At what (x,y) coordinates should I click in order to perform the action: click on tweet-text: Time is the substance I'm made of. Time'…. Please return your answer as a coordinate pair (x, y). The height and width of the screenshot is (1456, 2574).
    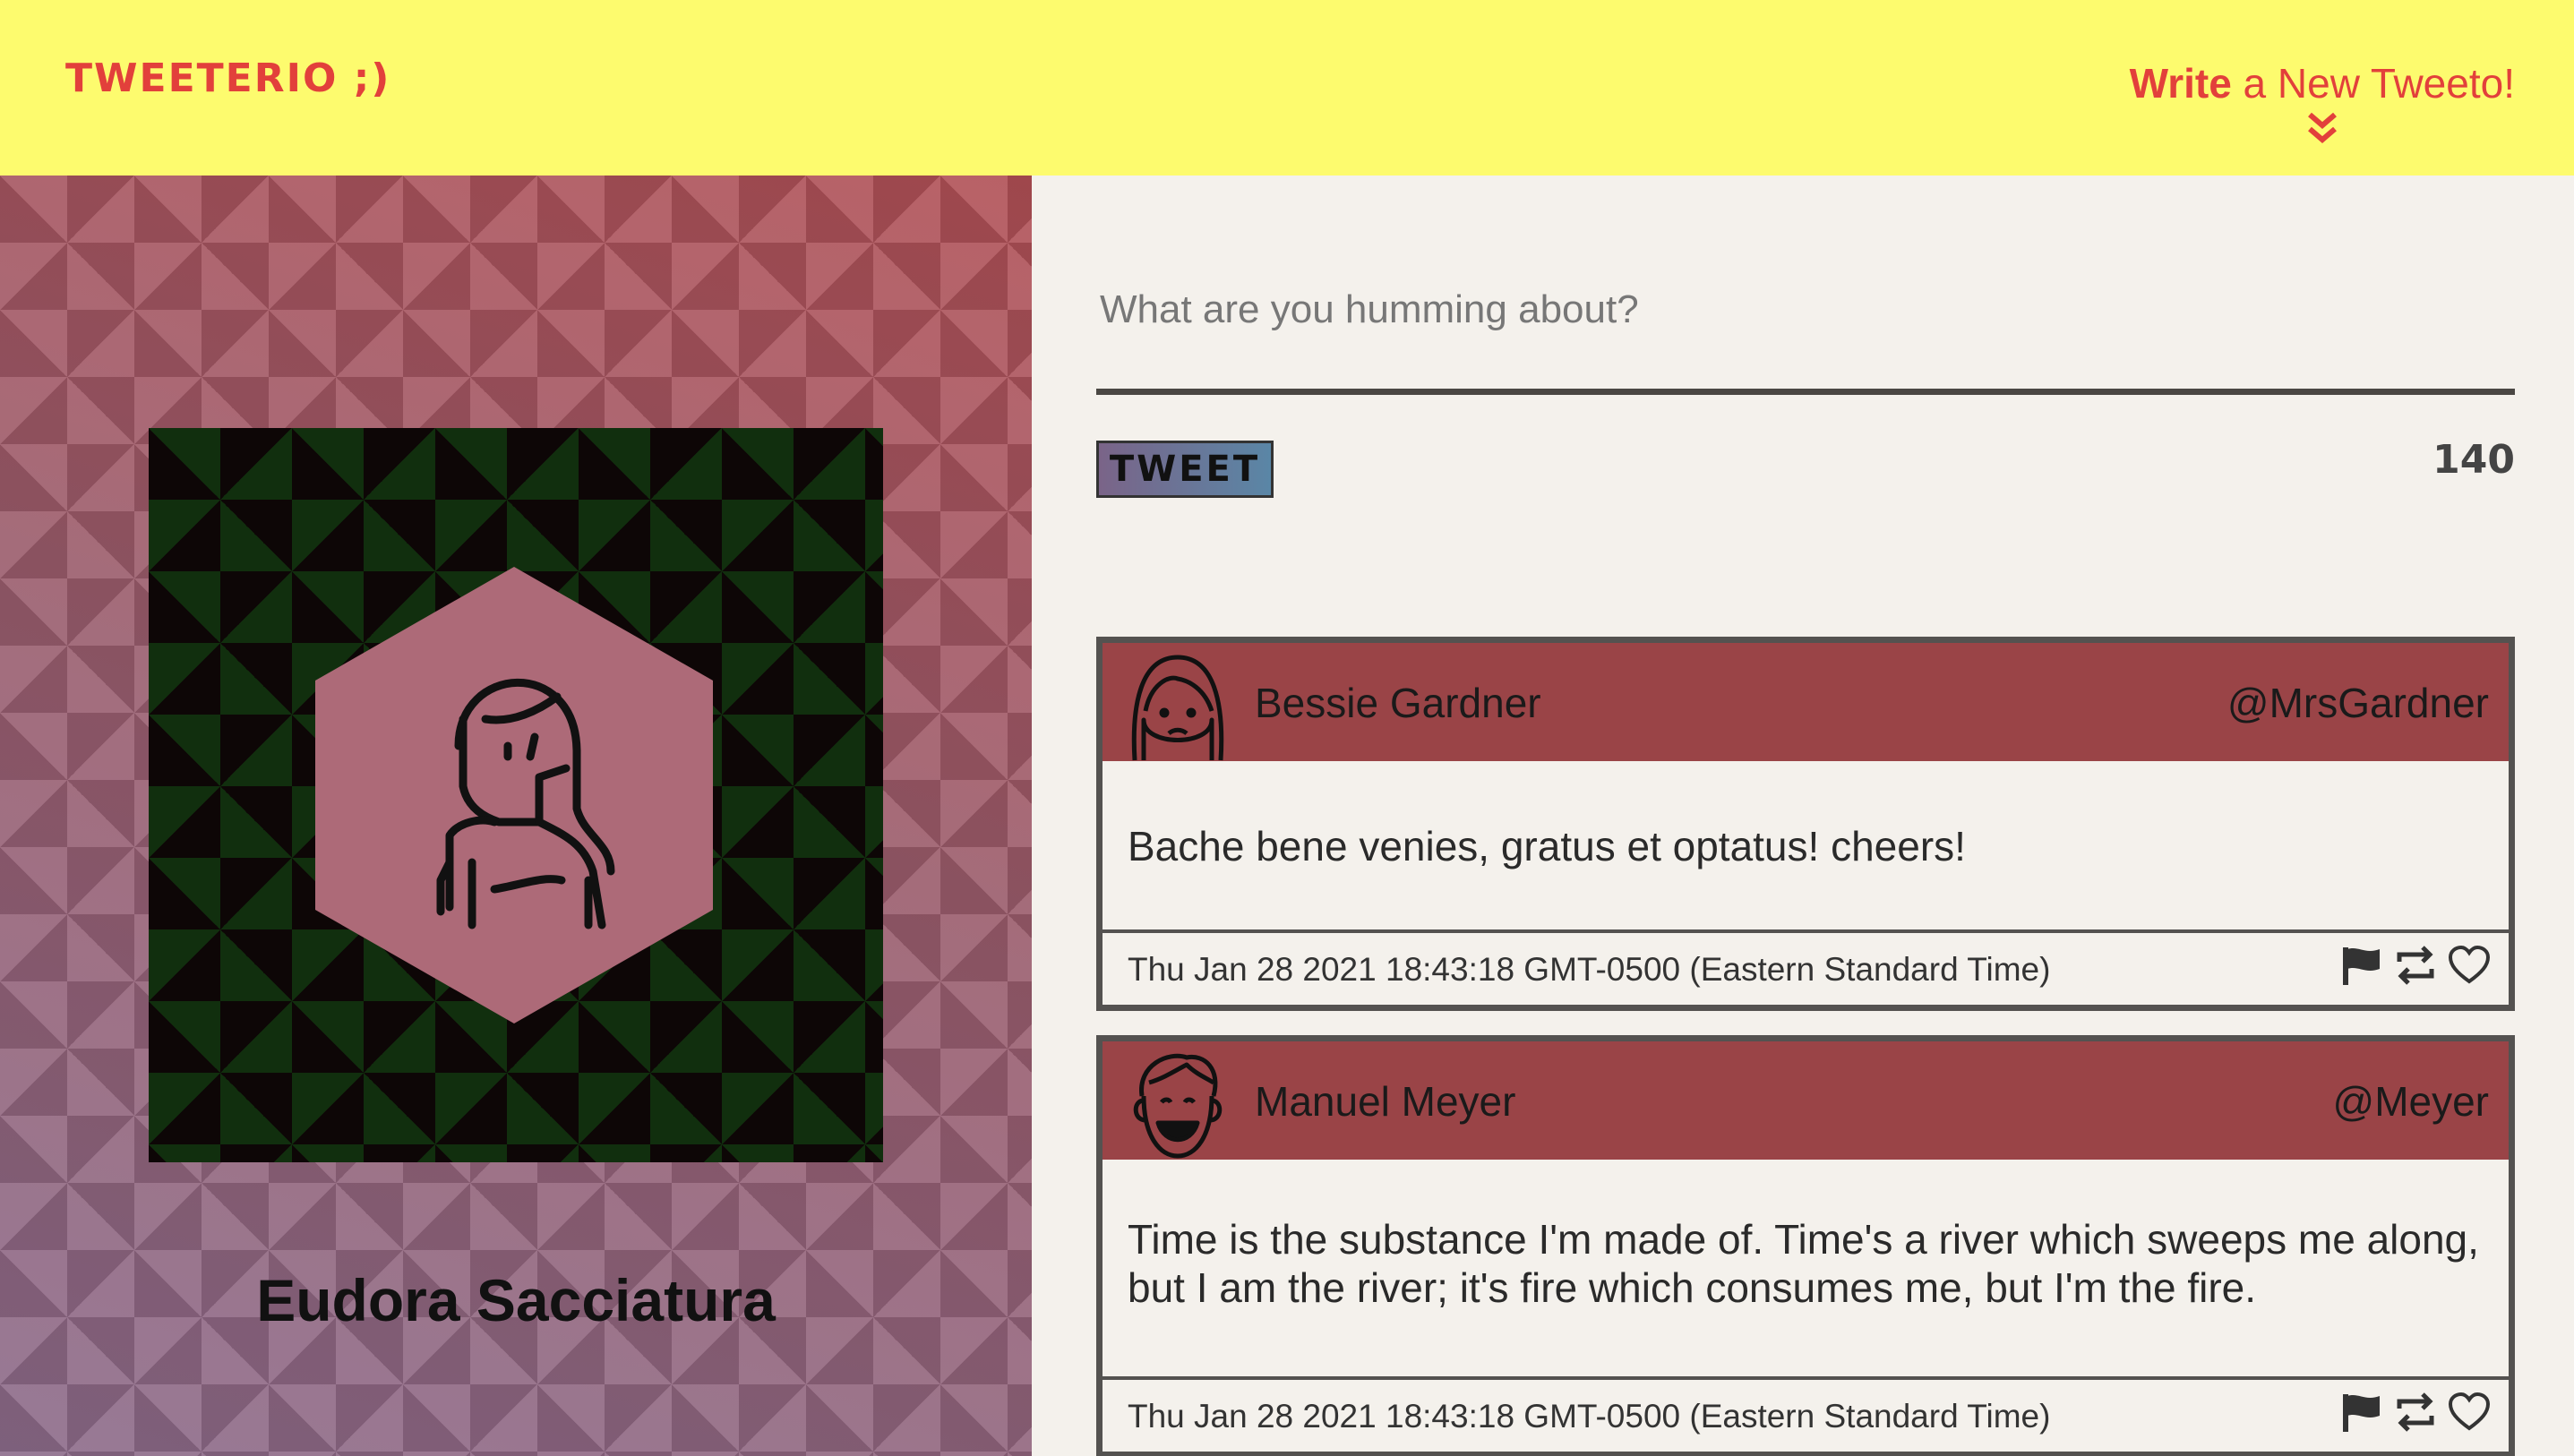
    Looking at the image, I should click on (1806, 1270).